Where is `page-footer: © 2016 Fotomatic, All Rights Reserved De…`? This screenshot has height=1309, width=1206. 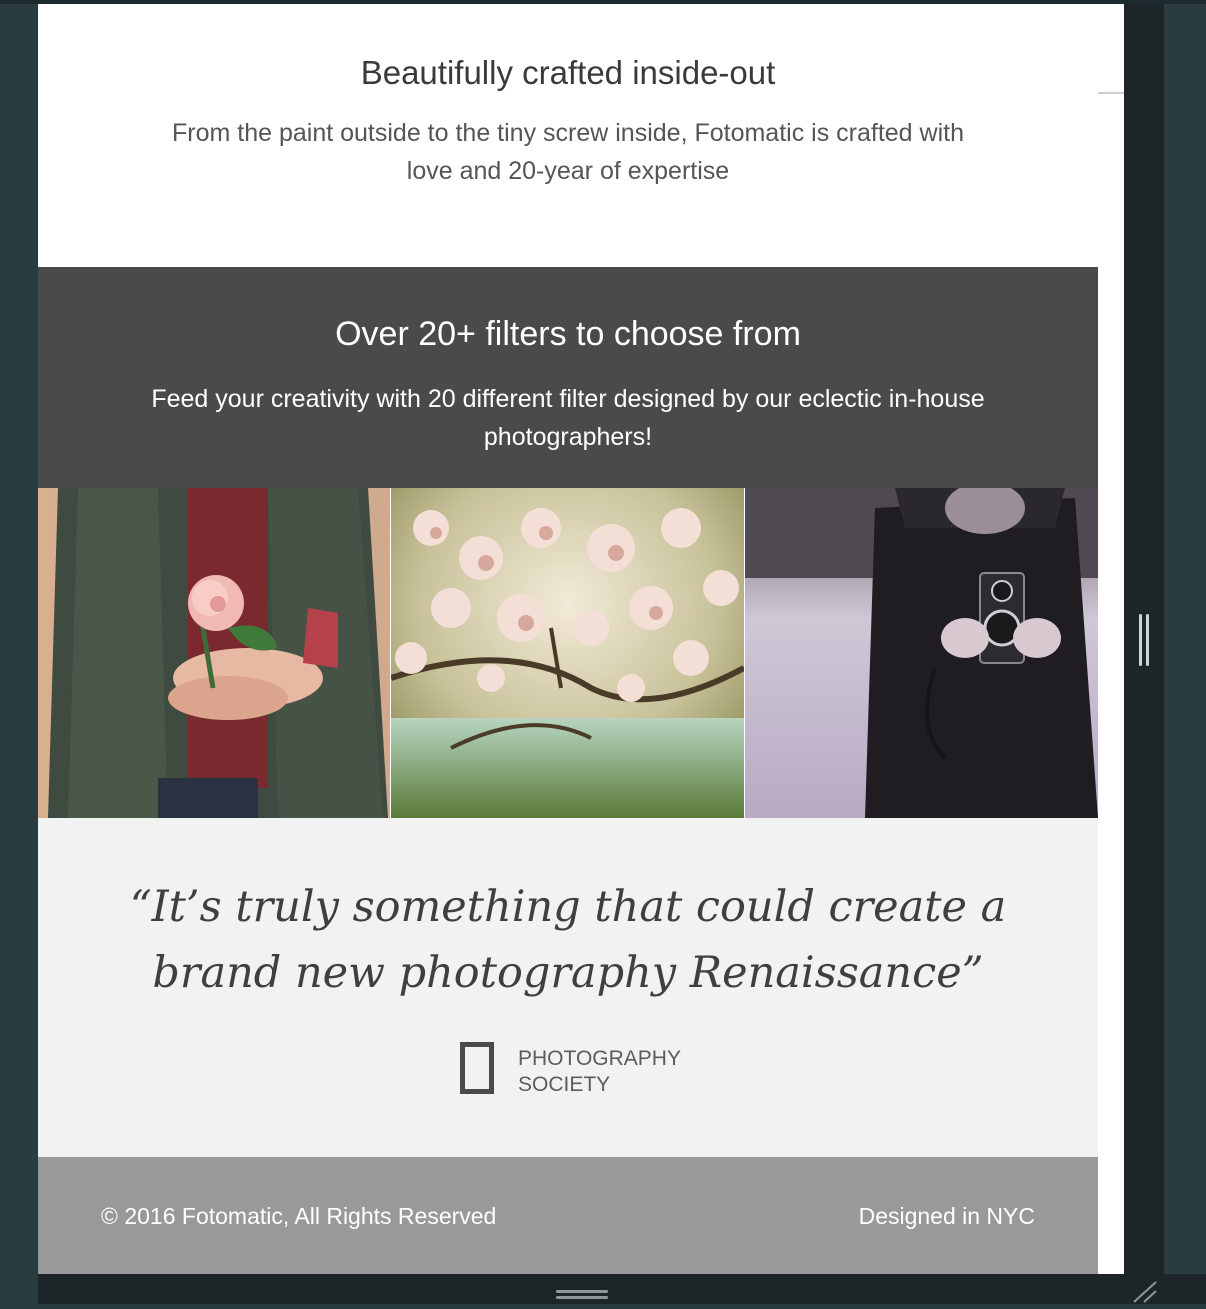
page-footer: © 2016 Fotomatic, All Rights Reserved De… is located at coordinates (568, 1215).